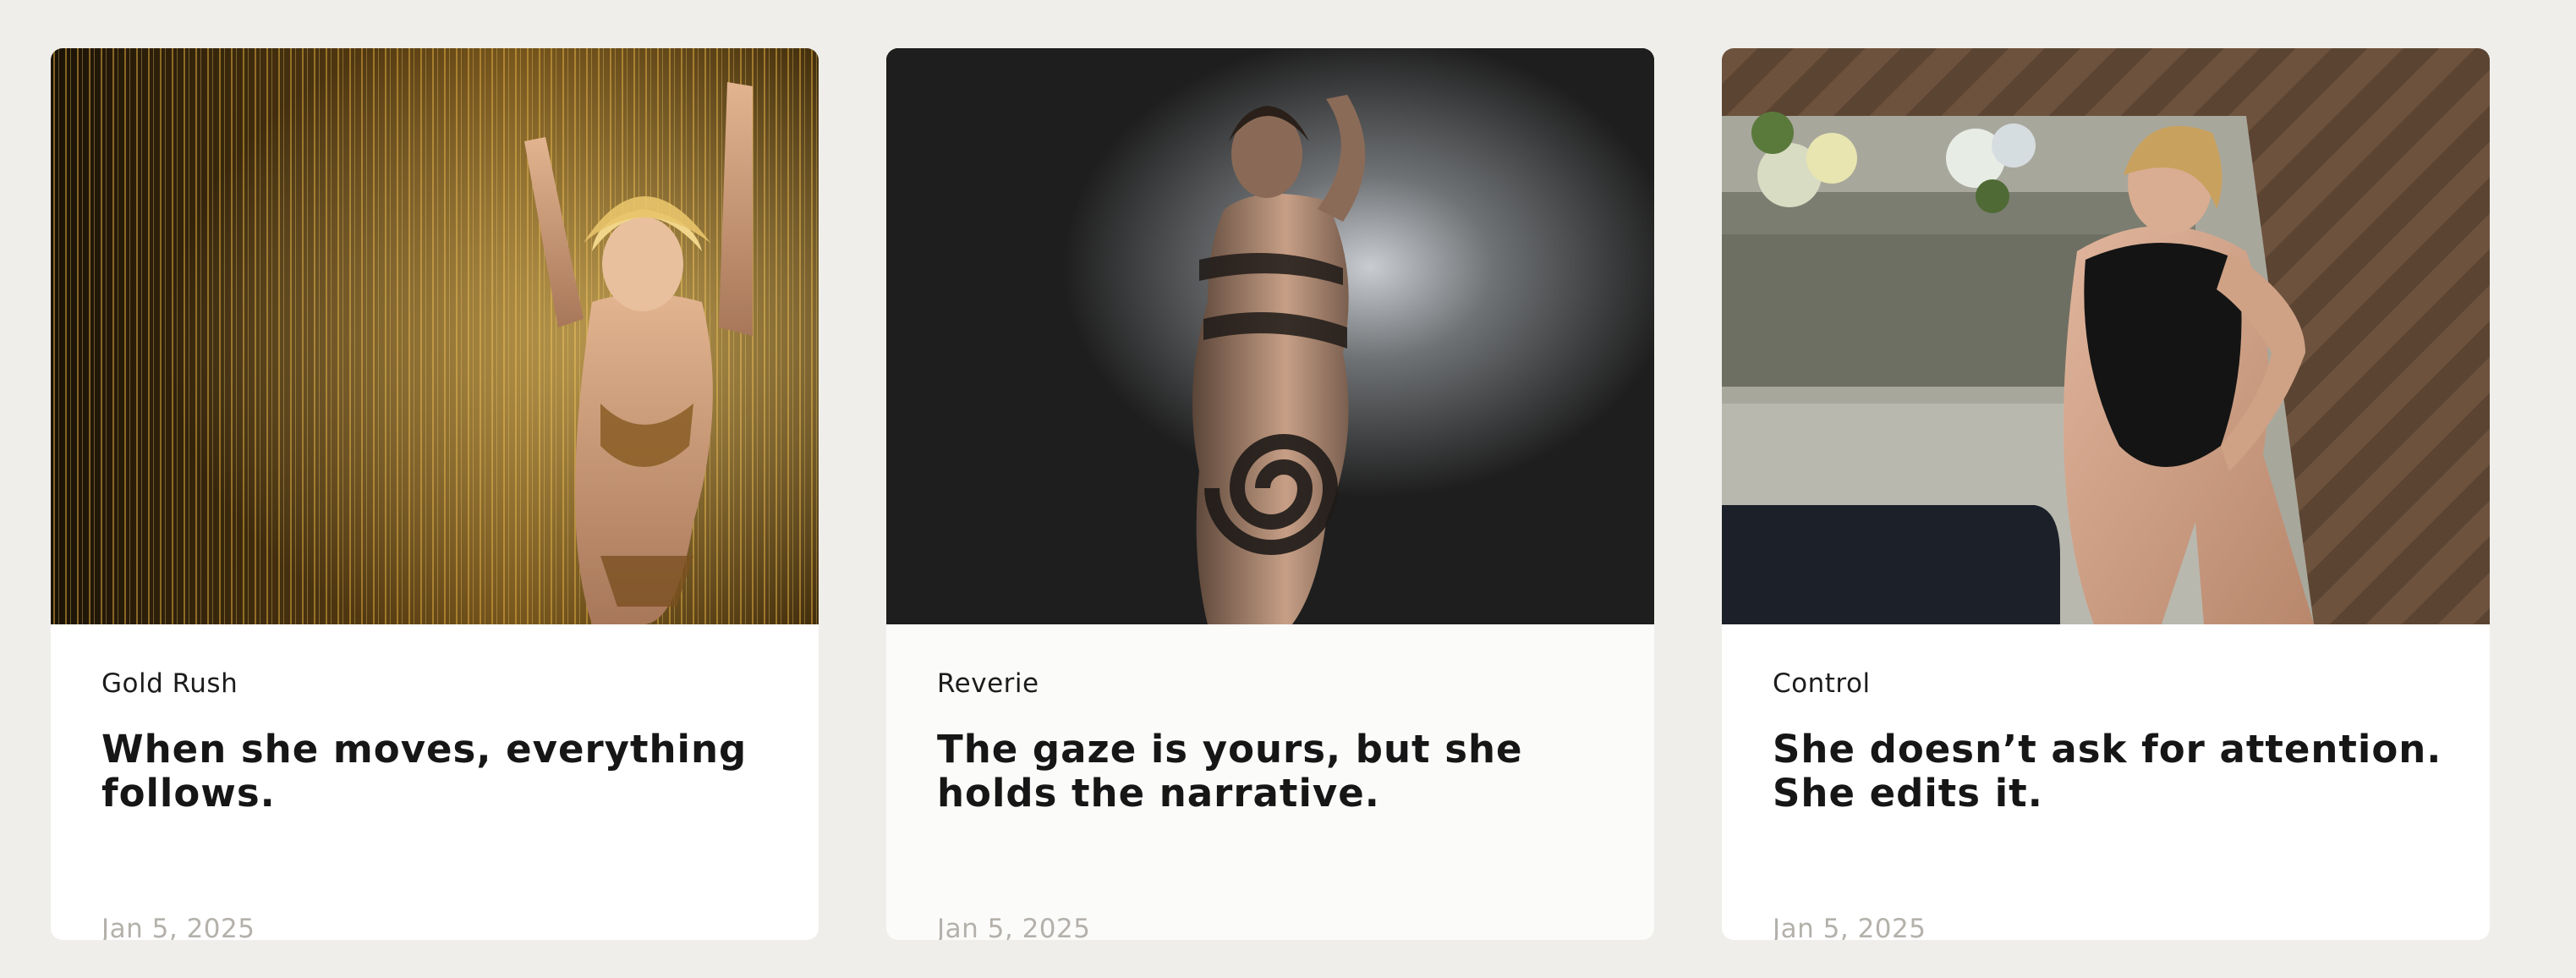  I want to click on post-category: Gold Rush, so click(169, 683).